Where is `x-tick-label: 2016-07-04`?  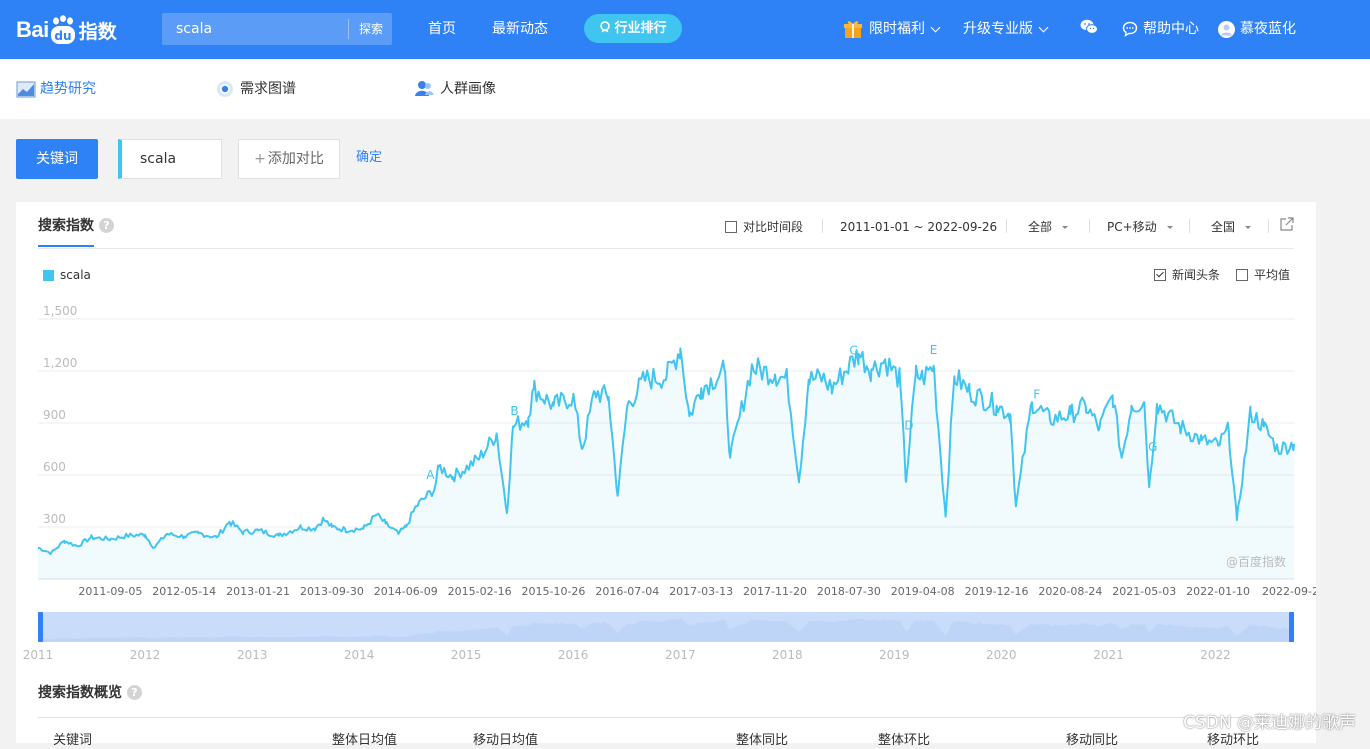
x-tick-label: 2016-07-04 is located at coordinates (627, 591).